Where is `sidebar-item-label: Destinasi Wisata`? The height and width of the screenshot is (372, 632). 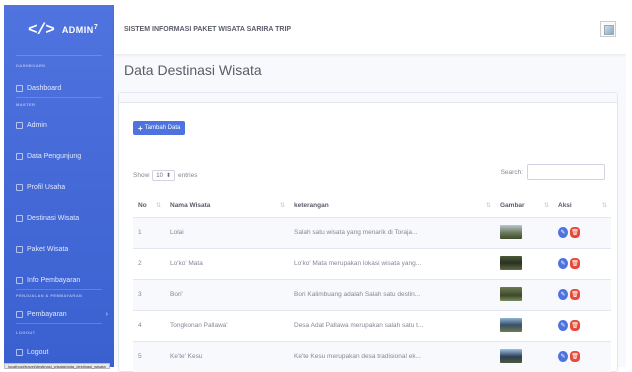
sidebar-item-label: Destinasi Wisata is located at coordinates (53, 218).